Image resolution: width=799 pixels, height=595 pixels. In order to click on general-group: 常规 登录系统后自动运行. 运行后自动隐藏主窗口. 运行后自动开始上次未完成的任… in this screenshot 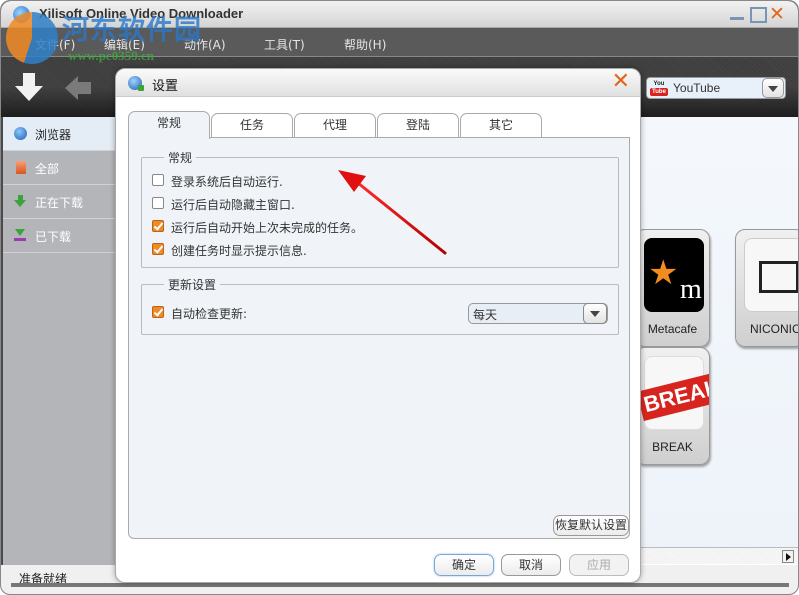, I will do `click(380, 208)`.